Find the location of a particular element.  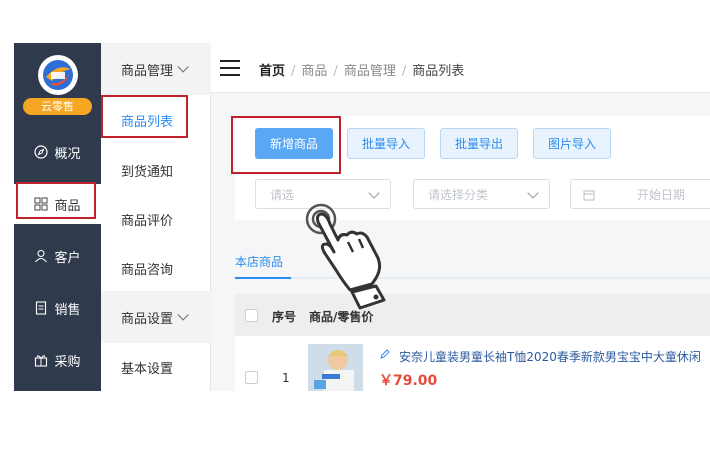

user-icon is located at coordinates (41, 256).